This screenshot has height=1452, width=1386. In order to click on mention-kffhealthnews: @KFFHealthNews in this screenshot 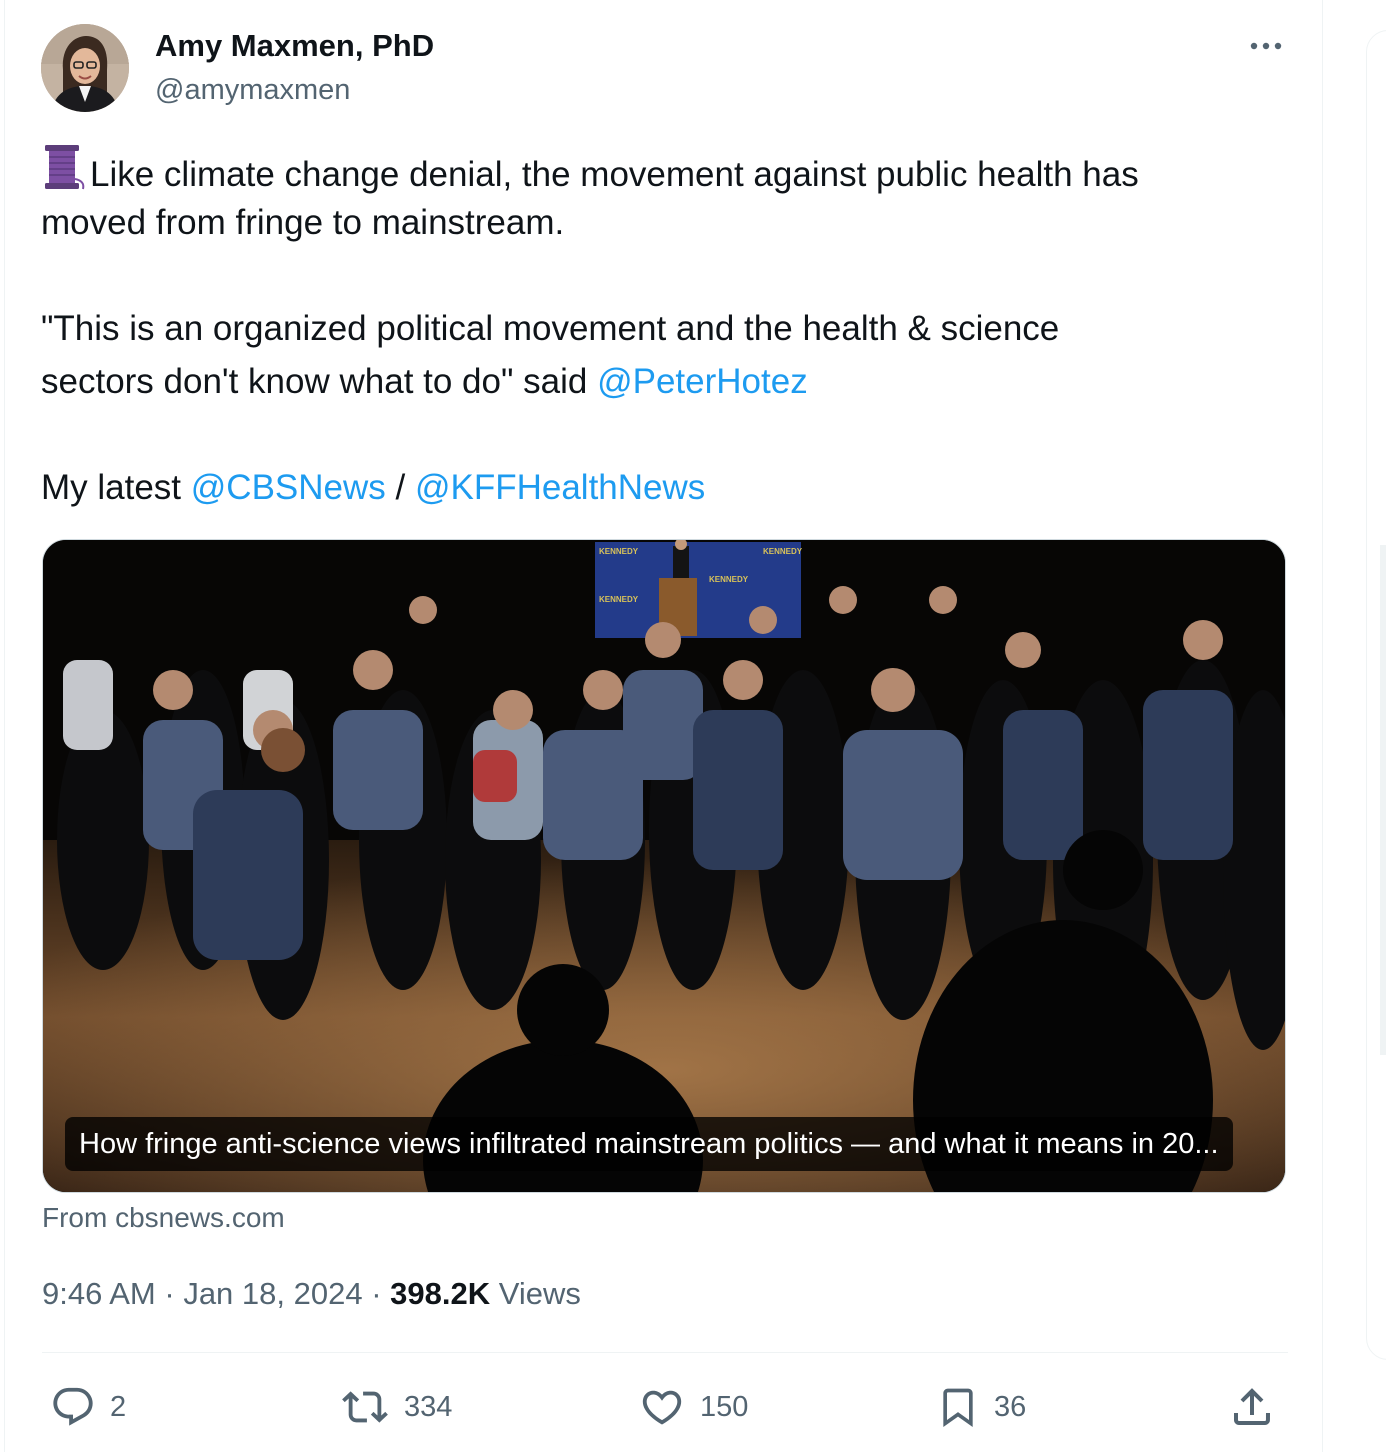, I will do `click(560, 487)`.